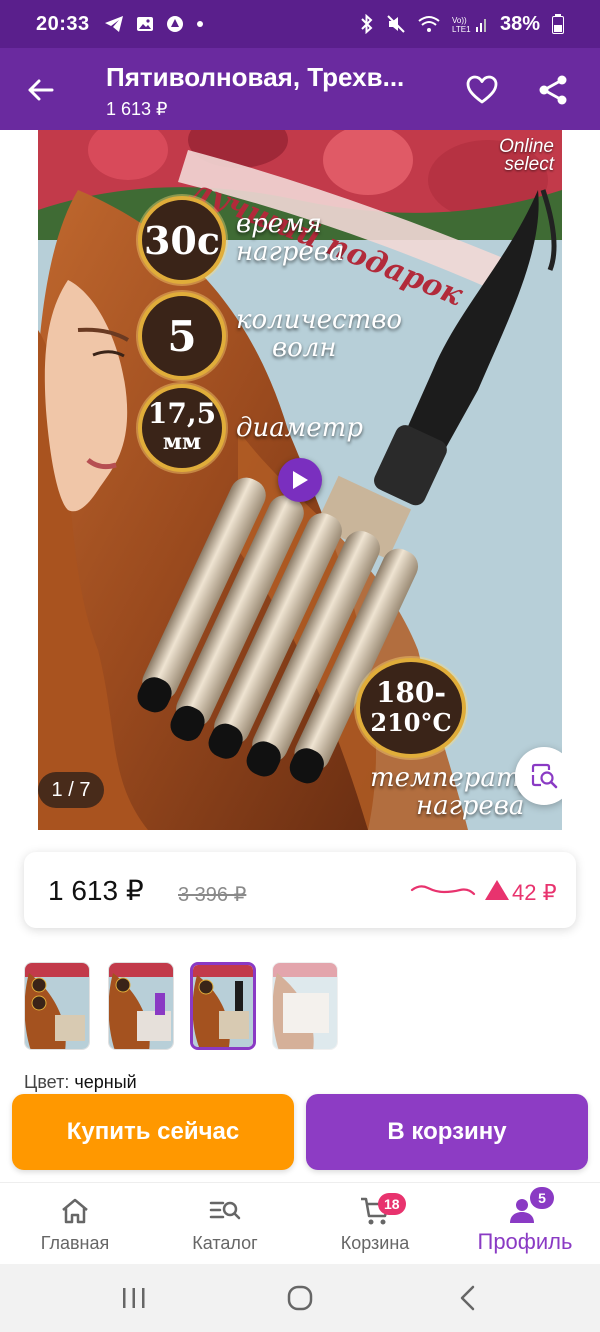  I want to click on price-current: 1 613 ₽, so click(96, 890).